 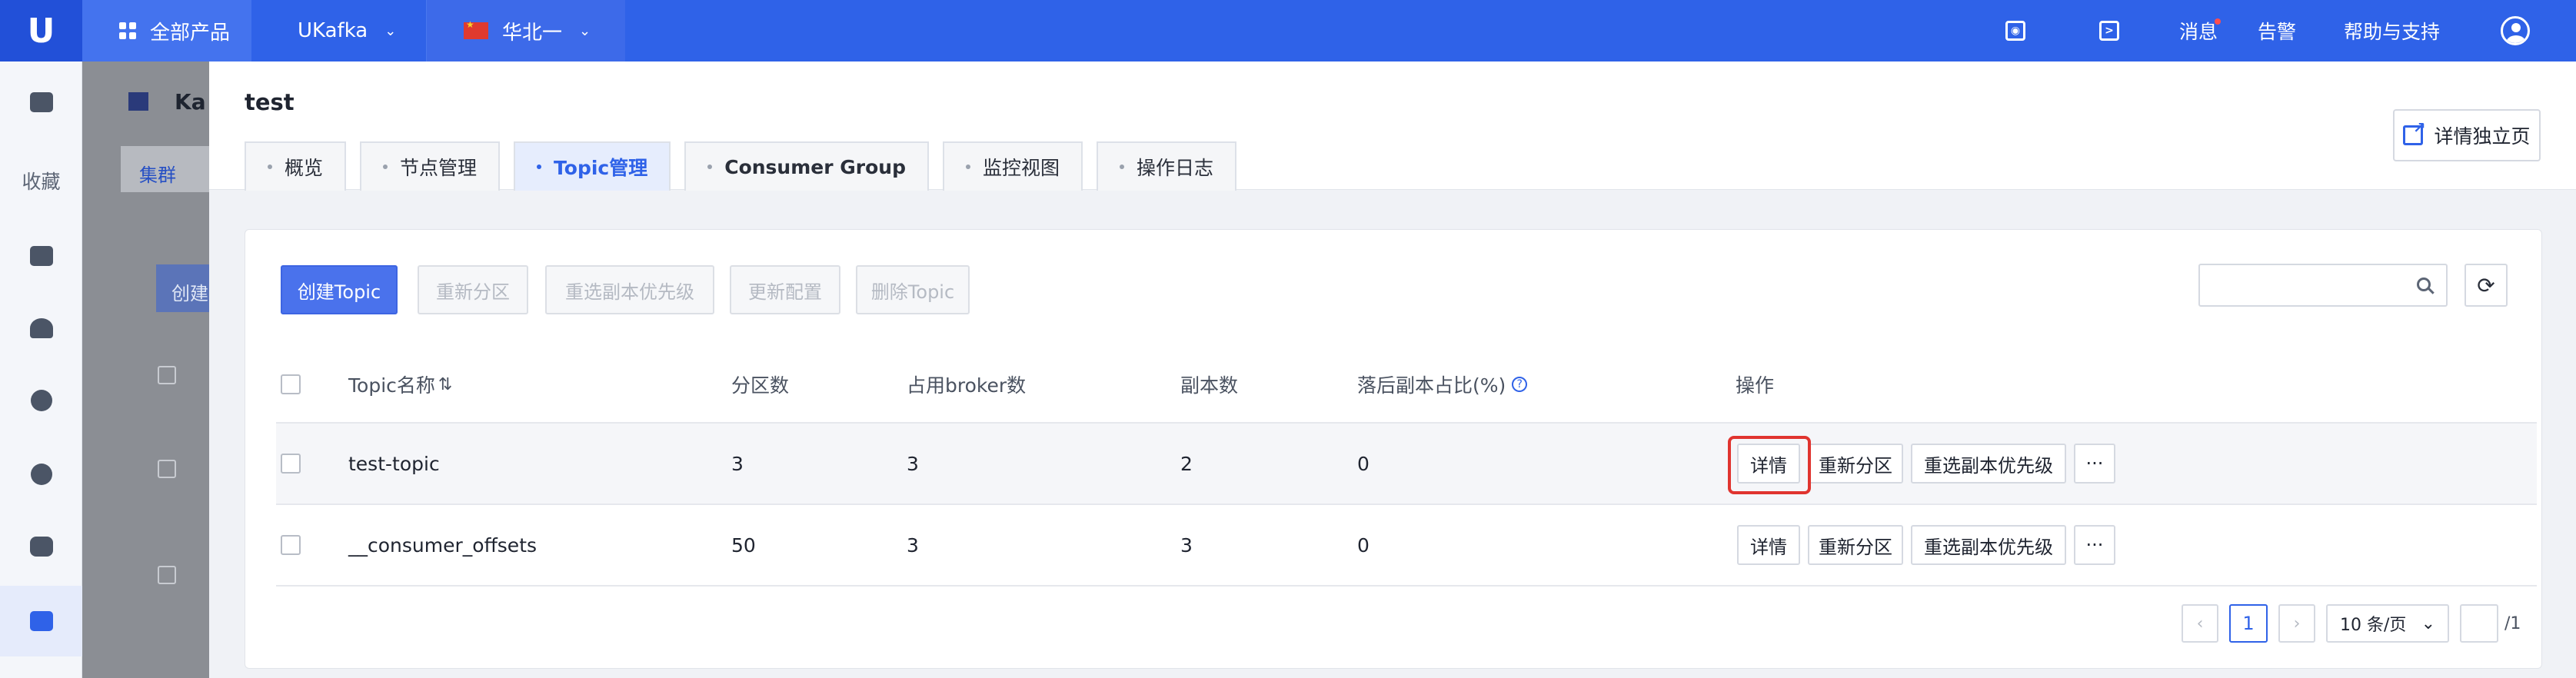 I want to click on sidebar-item-transfer, so click(x=41, y=474).